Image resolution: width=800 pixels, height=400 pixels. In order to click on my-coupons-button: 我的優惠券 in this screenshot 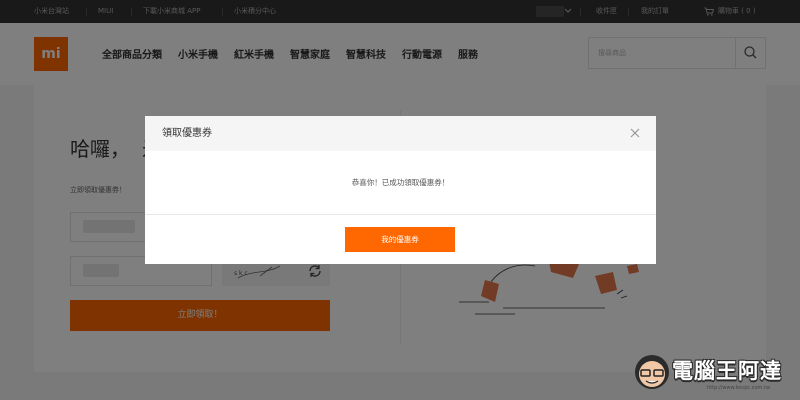, I will do `click(400, 239)`.